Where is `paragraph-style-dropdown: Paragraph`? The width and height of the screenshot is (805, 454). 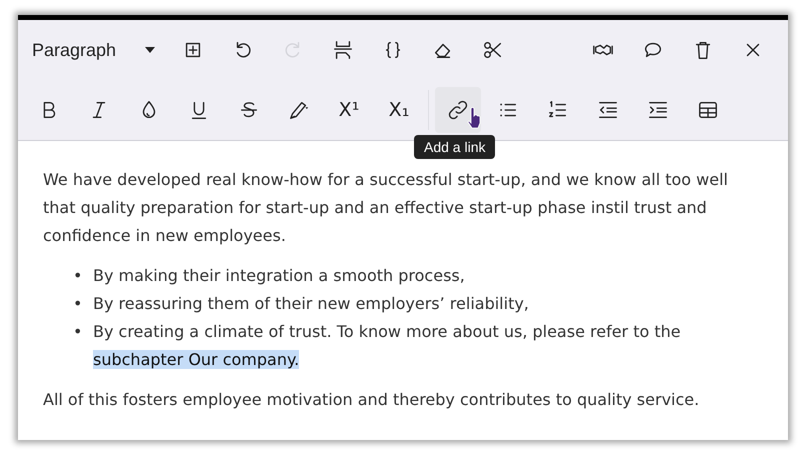
paragraph-style-dropdown: Paragraph is located at coordinates (94, 50).